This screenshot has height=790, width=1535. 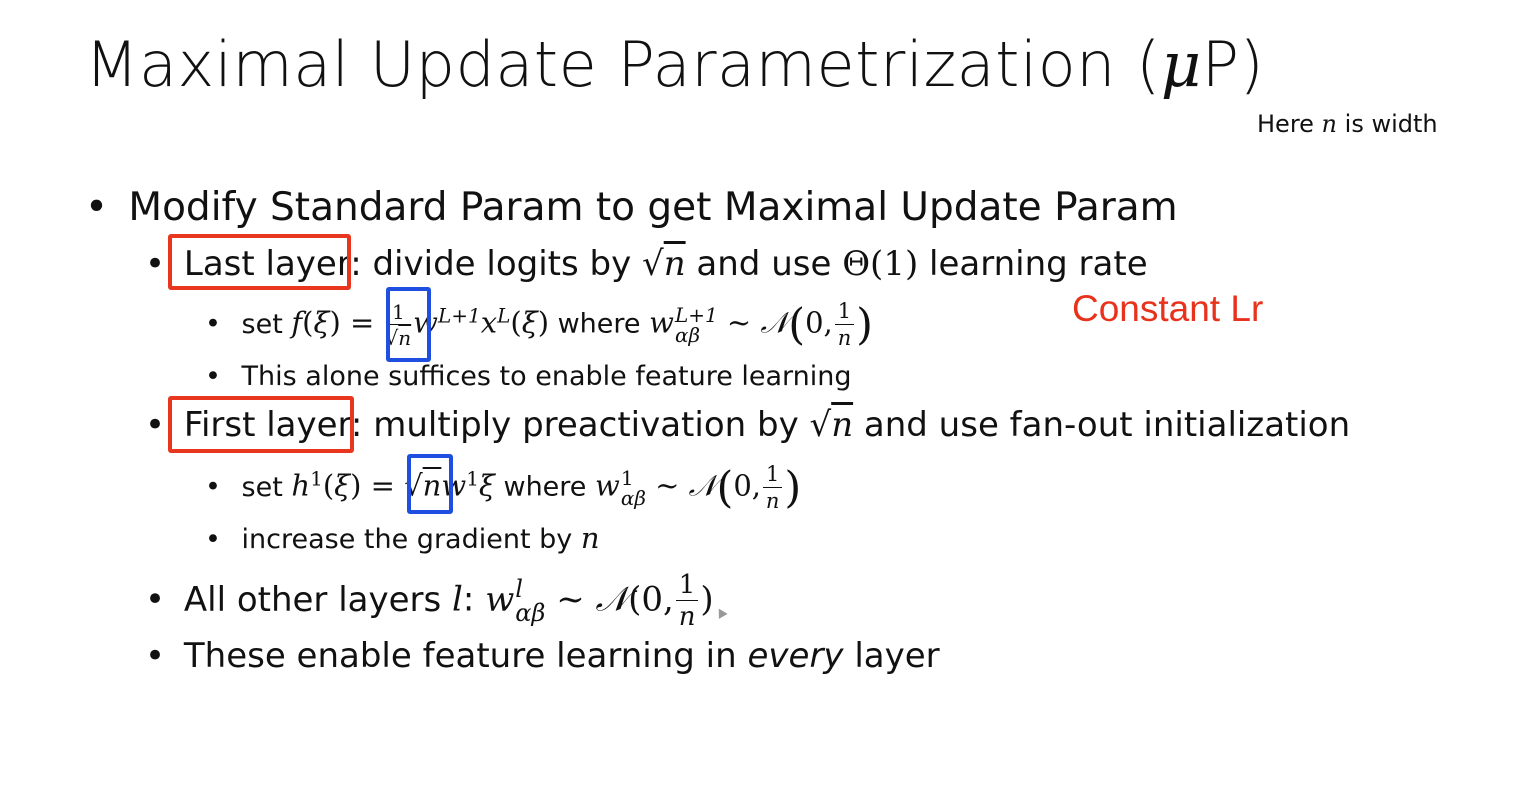 I want to click on width-note: Here n is width, so click(x=1347, y=124).